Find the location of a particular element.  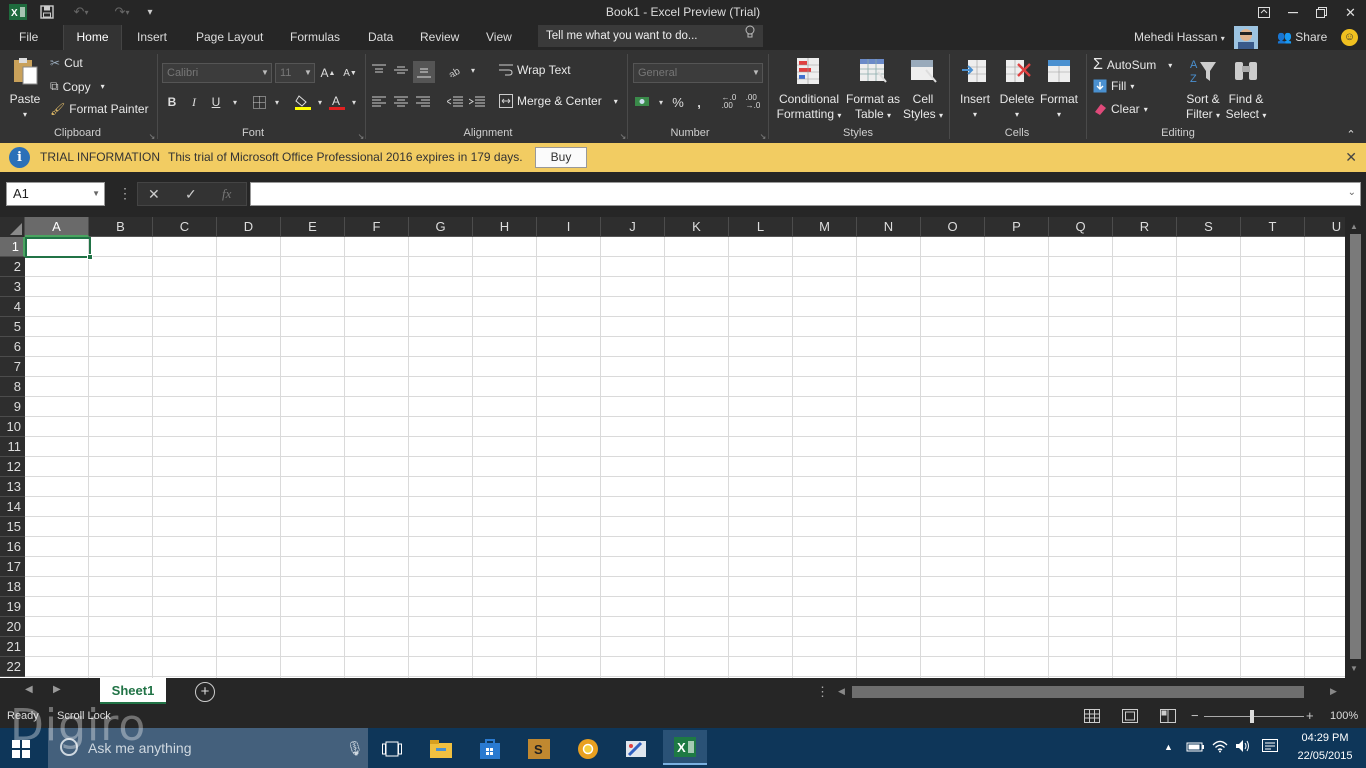

row-header-4: 4 is located at coordinates (12, 307).